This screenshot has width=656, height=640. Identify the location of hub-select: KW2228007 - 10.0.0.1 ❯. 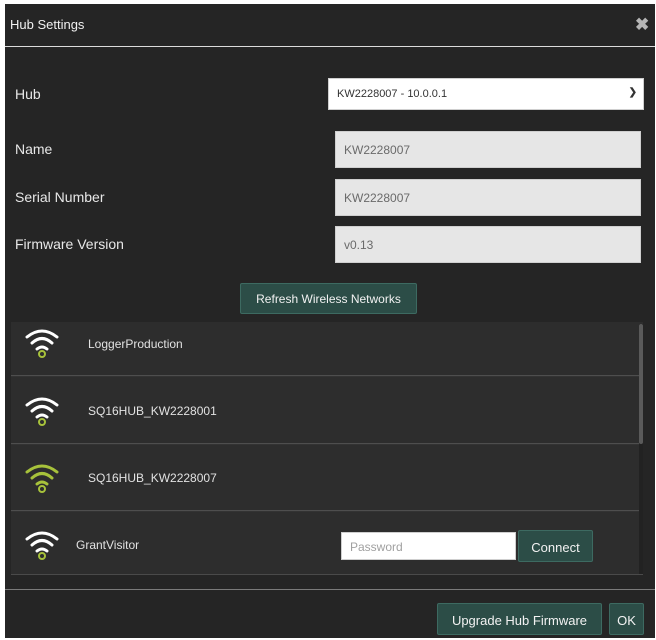
(486, 94).